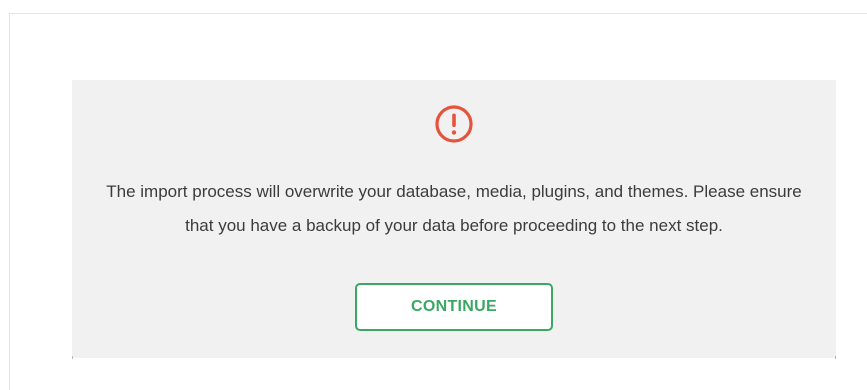 The image size is (867, 390). Describe the element at coordinates (454, 307) in the screenshot. I see `continue-button: CONTINUE` at that location.